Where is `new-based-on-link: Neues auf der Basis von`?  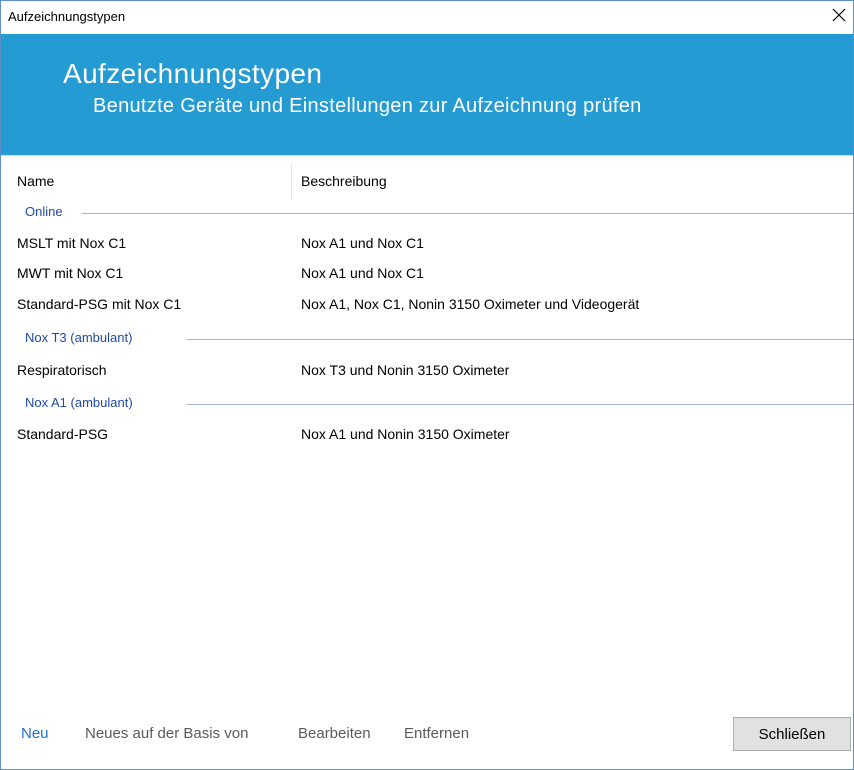
new-based-on-link: Neues auf der Basis von is located at coordinates (166, 733).